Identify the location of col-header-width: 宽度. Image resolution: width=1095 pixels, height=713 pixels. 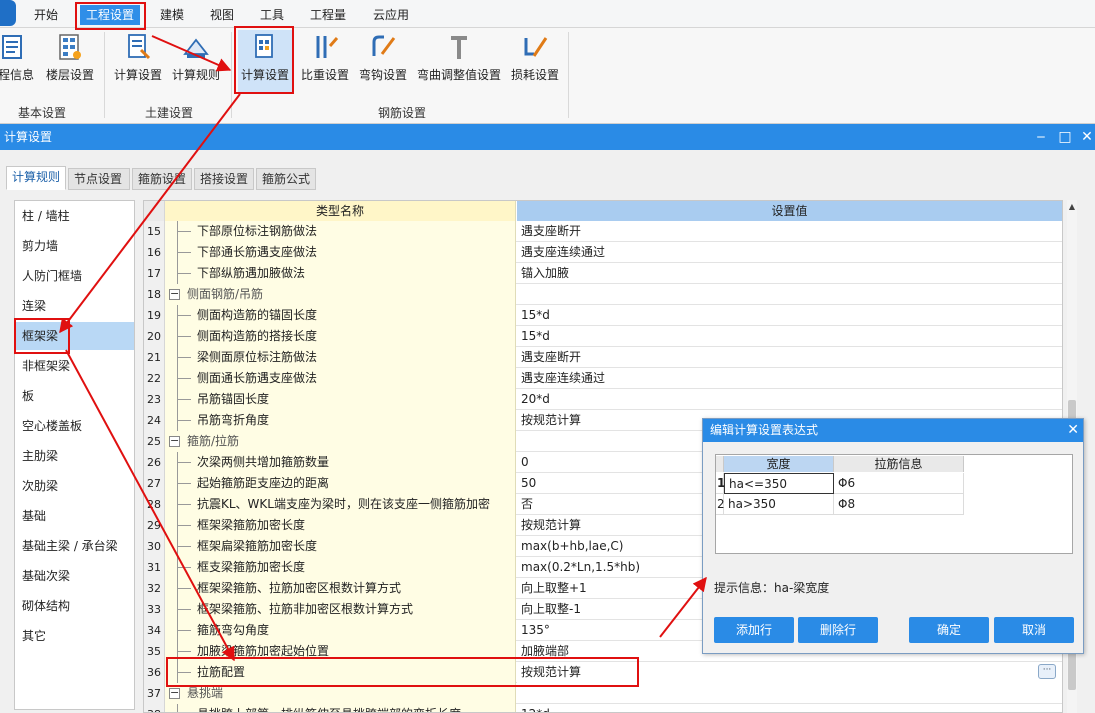
(779, 464).